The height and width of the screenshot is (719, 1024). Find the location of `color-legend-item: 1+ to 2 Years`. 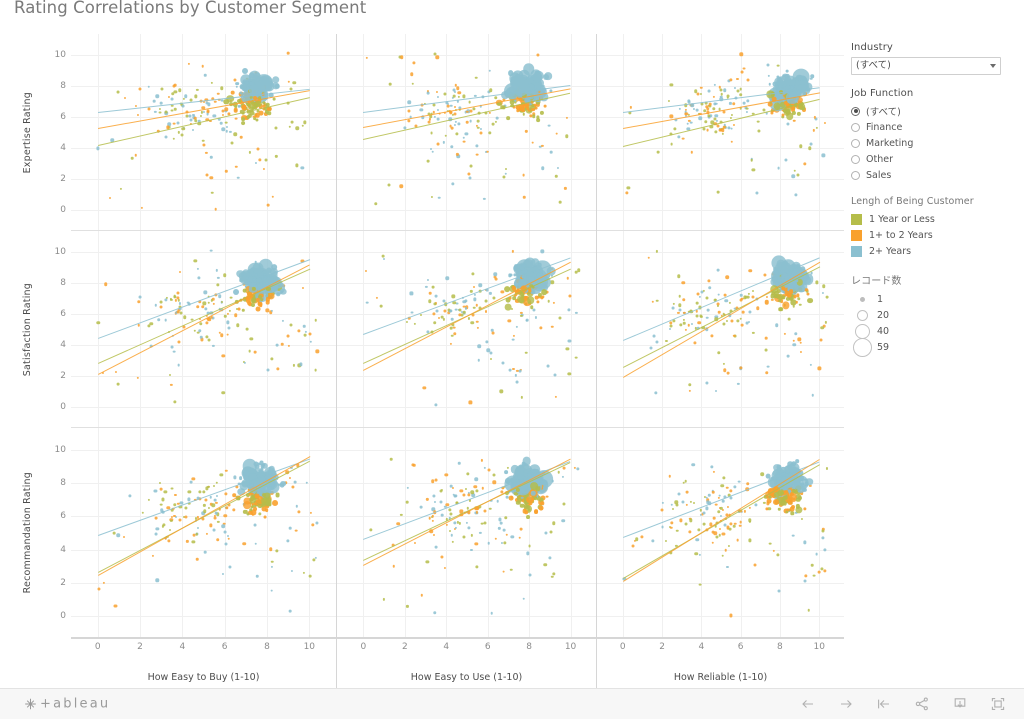

color-legend-item: 1+ to 2 Years is located at coordinates (933, 235).